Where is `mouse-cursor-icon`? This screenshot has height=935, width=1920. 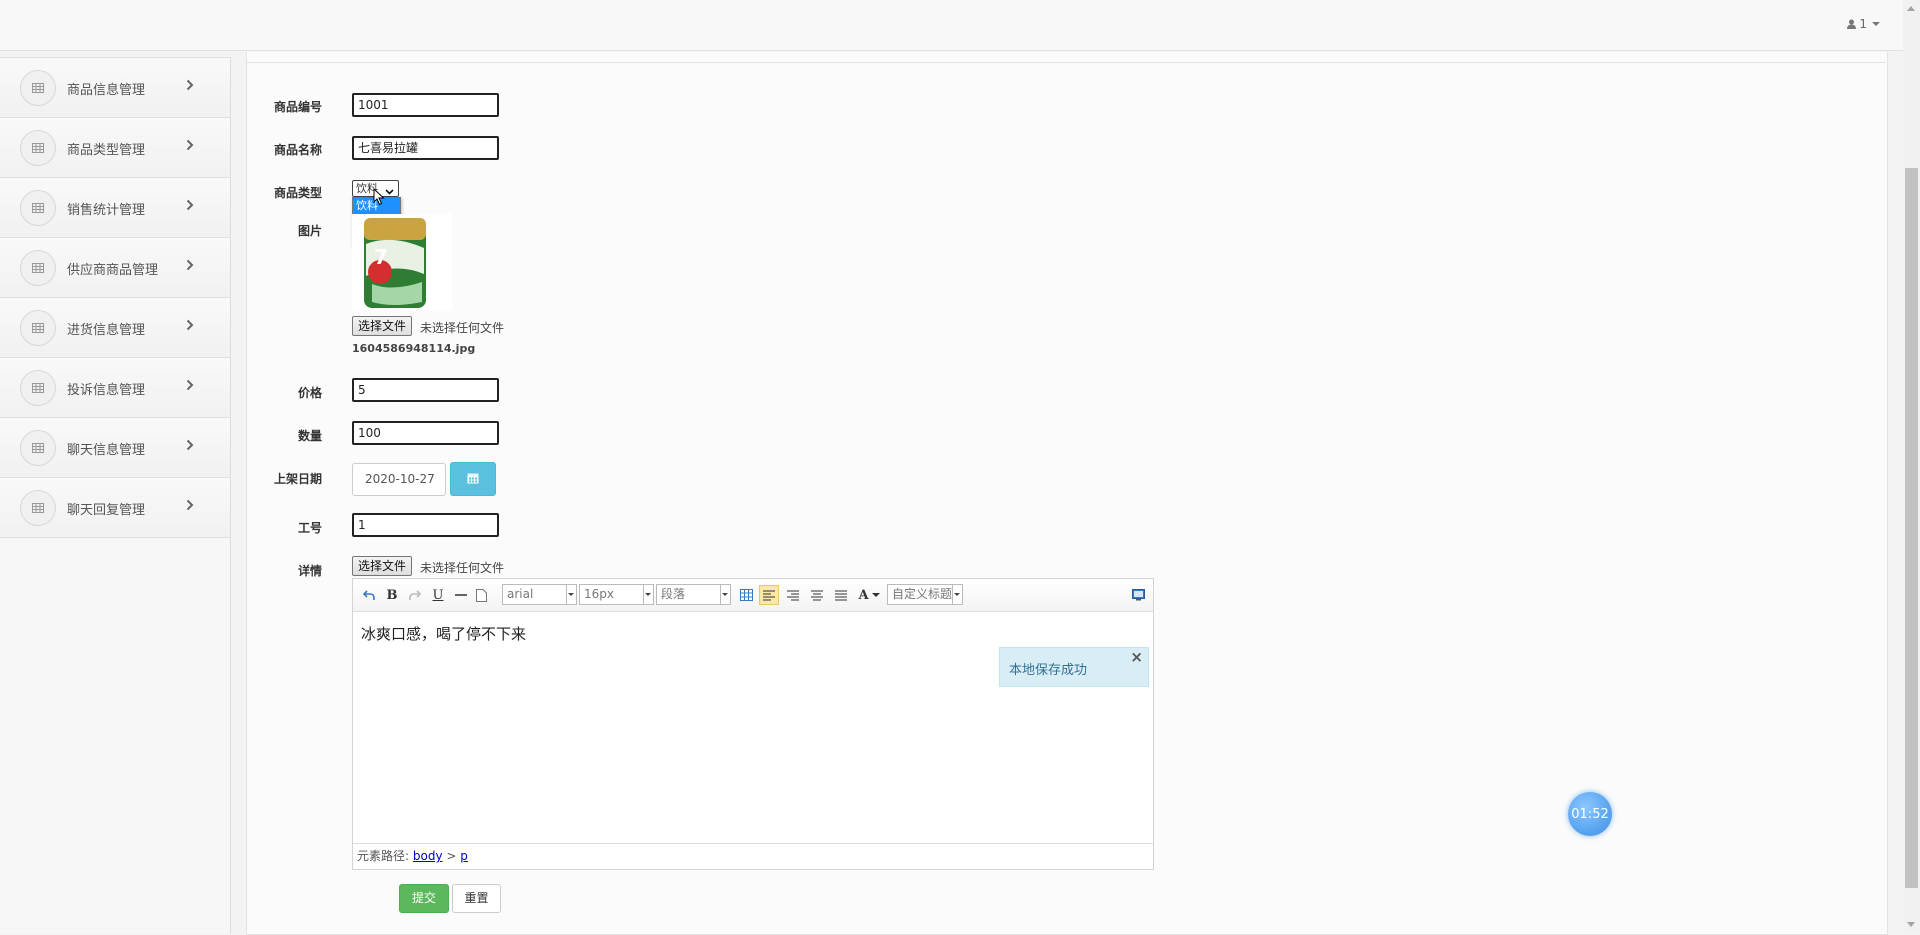 mouse-cursor-icon is located at coordinates (379, 198).